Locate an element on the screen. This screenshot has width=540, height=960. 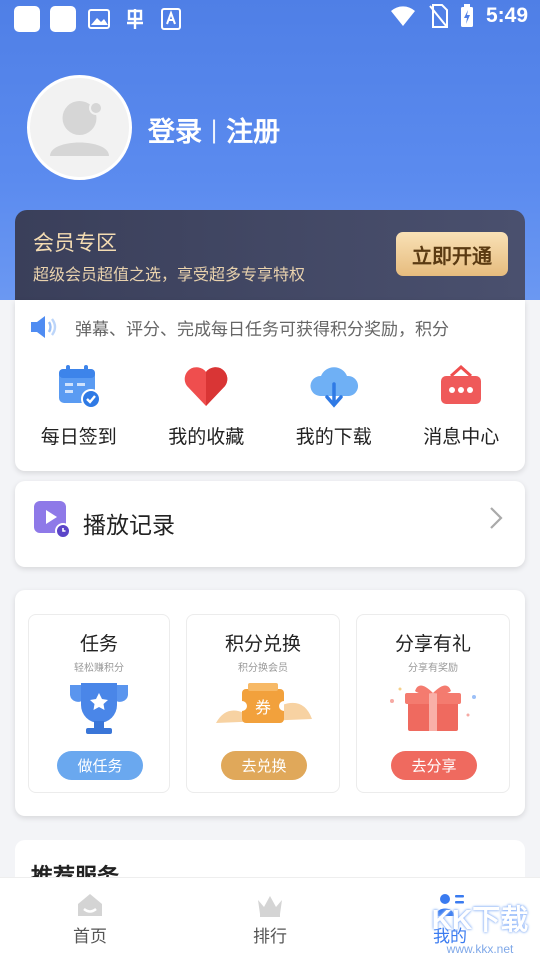
login-register: 登录 | 注册 is located at coordinates (214, 129).